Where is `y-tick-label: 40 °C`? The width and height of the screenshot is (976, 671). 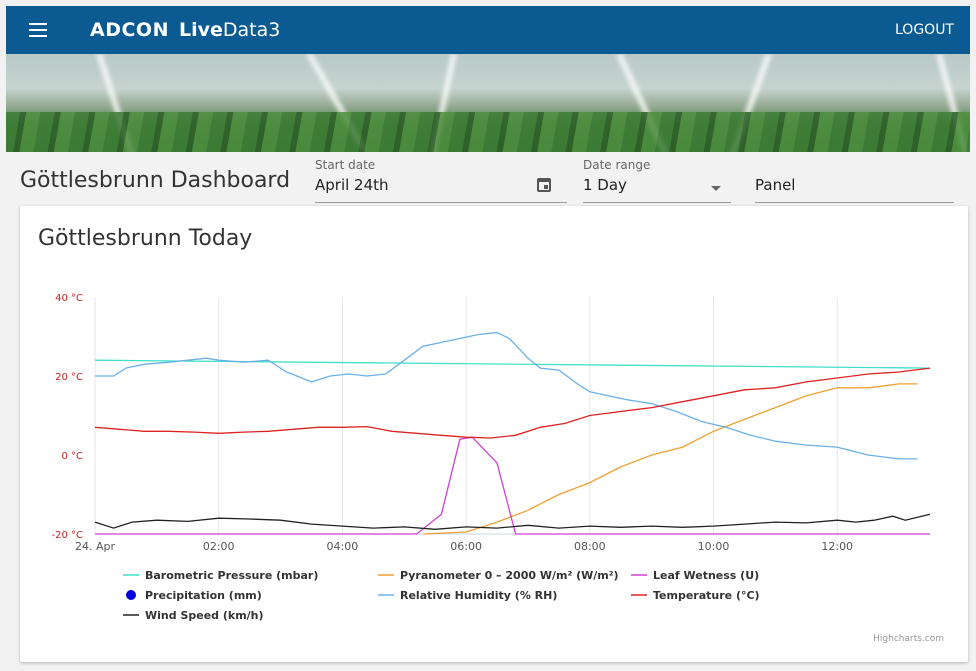
y-tick-label: 40 °C is located at coordinates (69, 298).